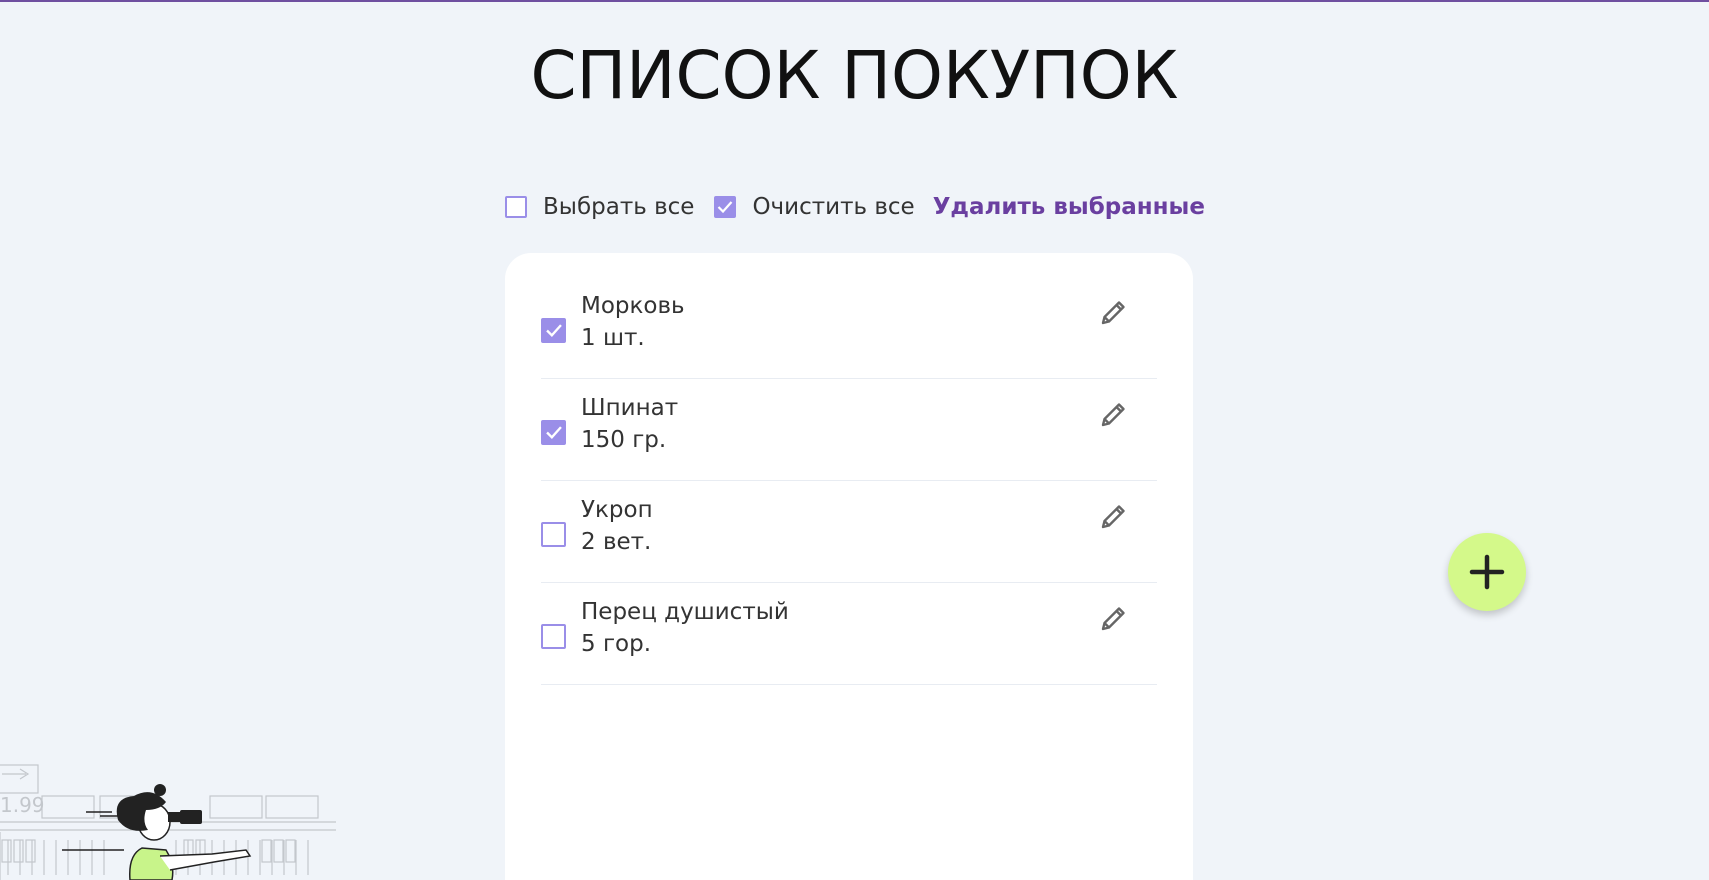 Image resolution: width=1709 pixels, height=880 pixels. What do you see at coordinates (624, 440) in the screenshot?
I see `item-quantity: 150 гр.` at bounding box center [624, 440].